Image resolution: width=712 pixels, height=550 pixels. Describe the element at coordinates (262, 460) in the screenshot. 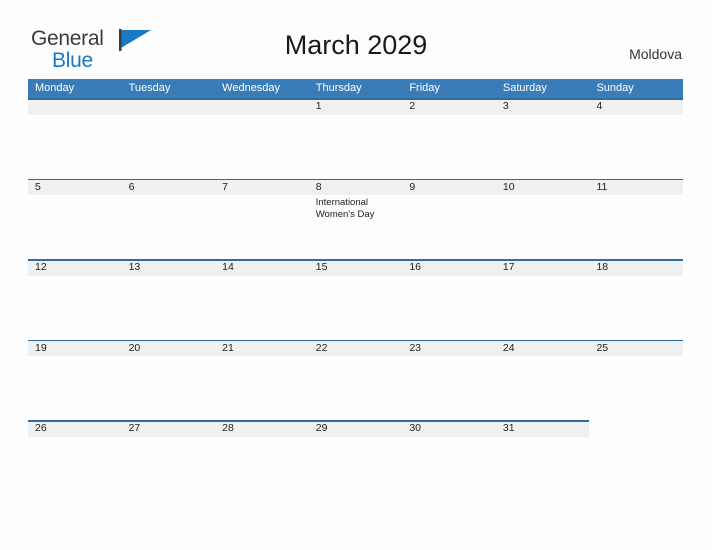

I see `day-cell: 28` at that location.